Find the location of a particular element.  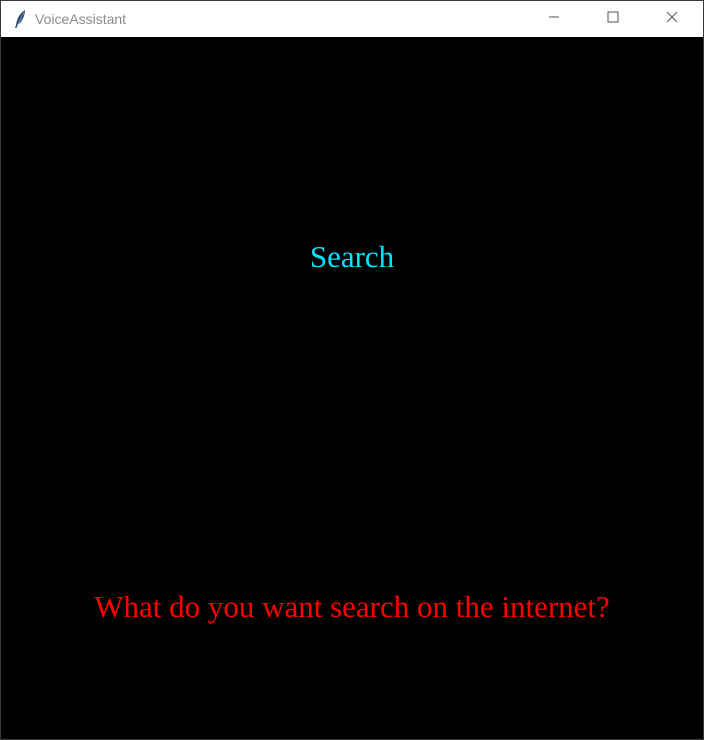

minimize-icon is located at coordinates (554, 19).